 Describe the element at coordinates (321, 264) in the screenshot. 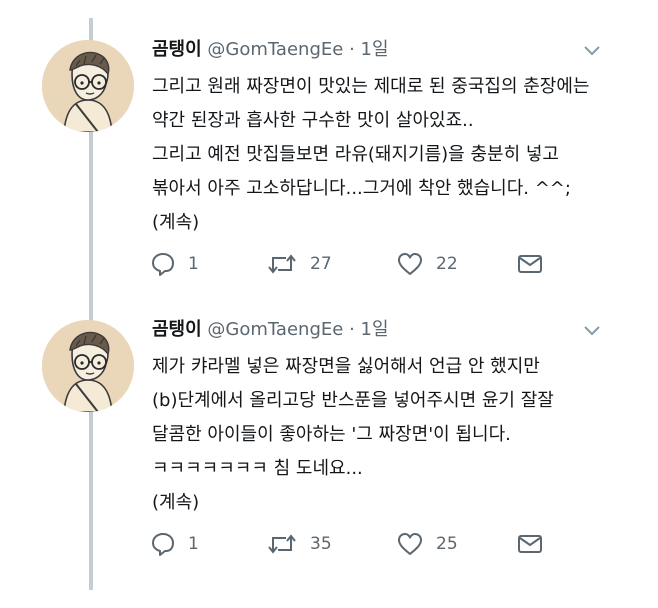

I see `retweet-count: 27` at that location.